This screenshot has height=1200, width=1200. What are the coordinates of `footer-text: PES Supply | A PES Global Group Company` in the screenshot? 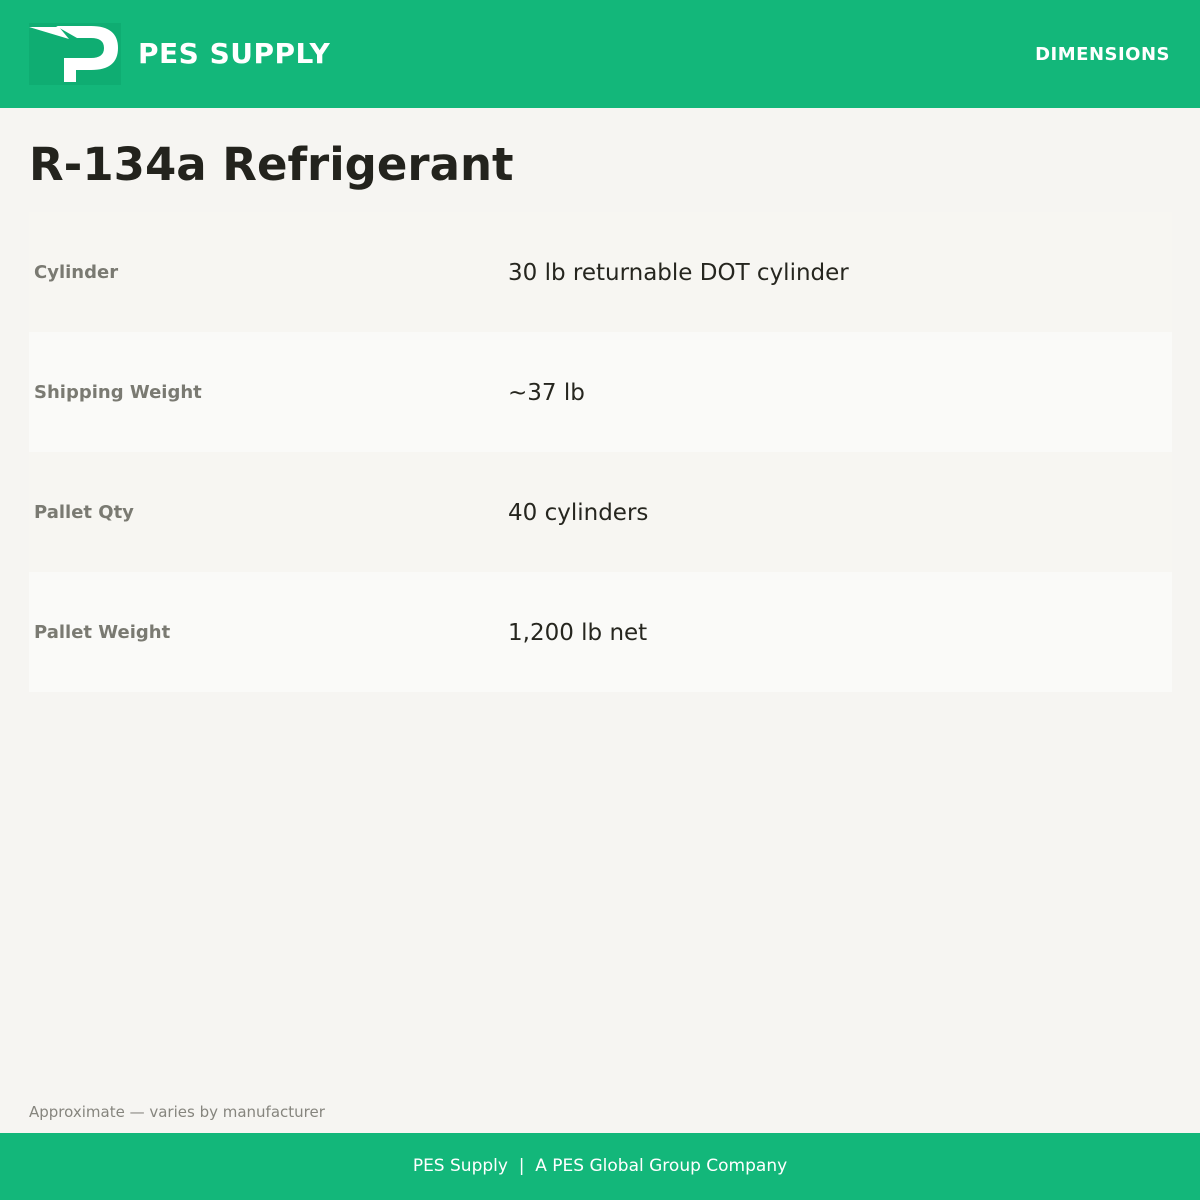 It's located at (600, 1166).